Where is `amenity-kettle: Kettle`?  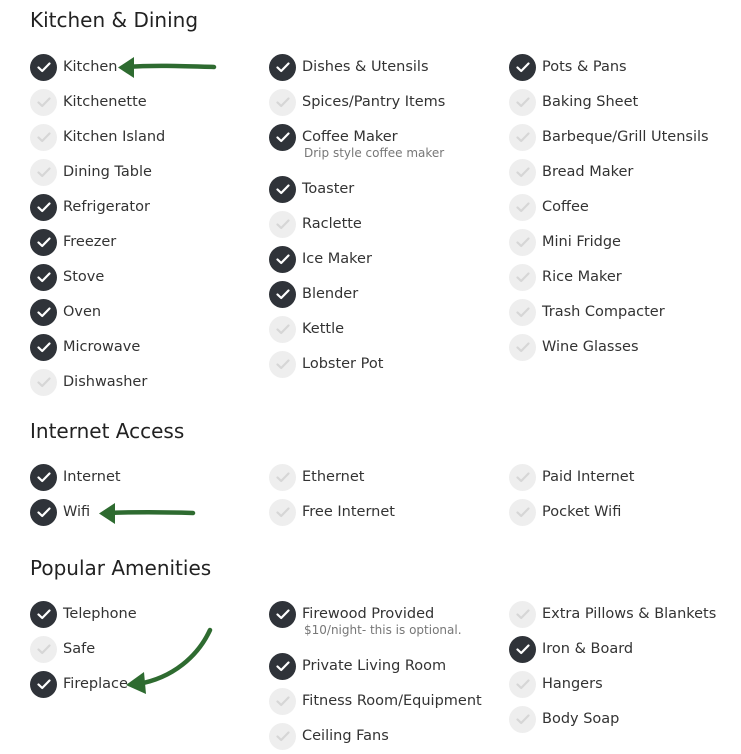 amenity-kettle: Kettle is located at coordinates (306, 329).